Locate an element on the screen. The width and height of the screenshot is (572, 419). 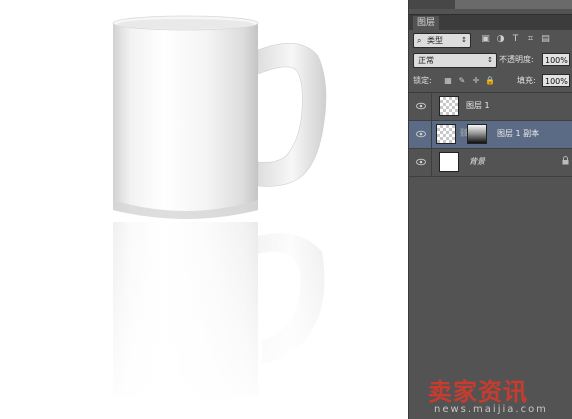
filter-kind-label: 类型 is located at coordinates (435, 40).